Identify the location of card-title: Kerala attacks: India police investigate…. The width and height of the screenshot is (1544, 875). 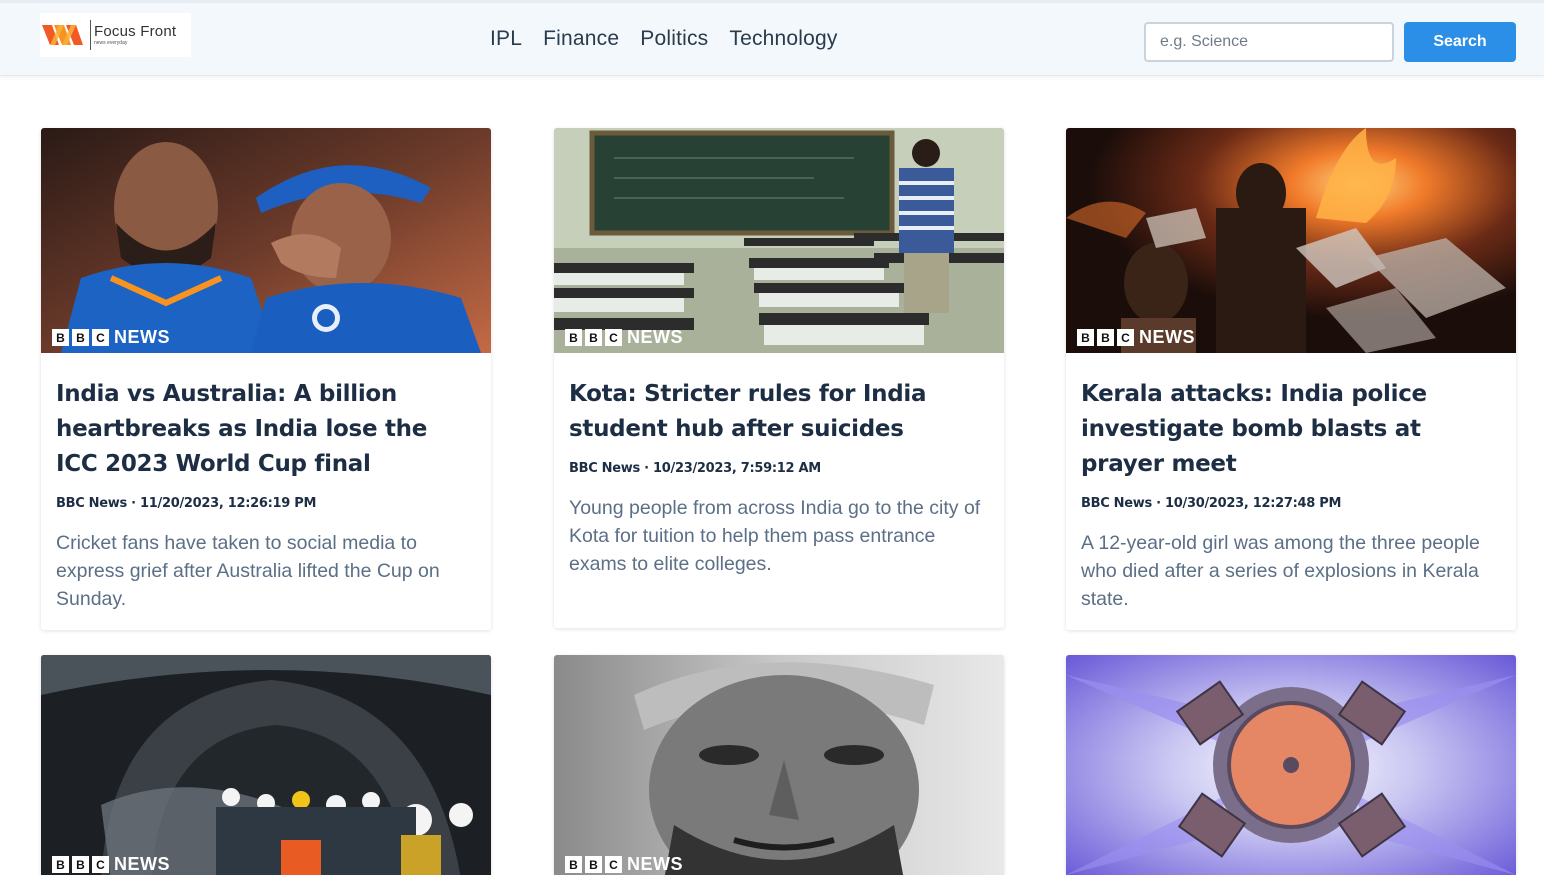
(1291, 429).